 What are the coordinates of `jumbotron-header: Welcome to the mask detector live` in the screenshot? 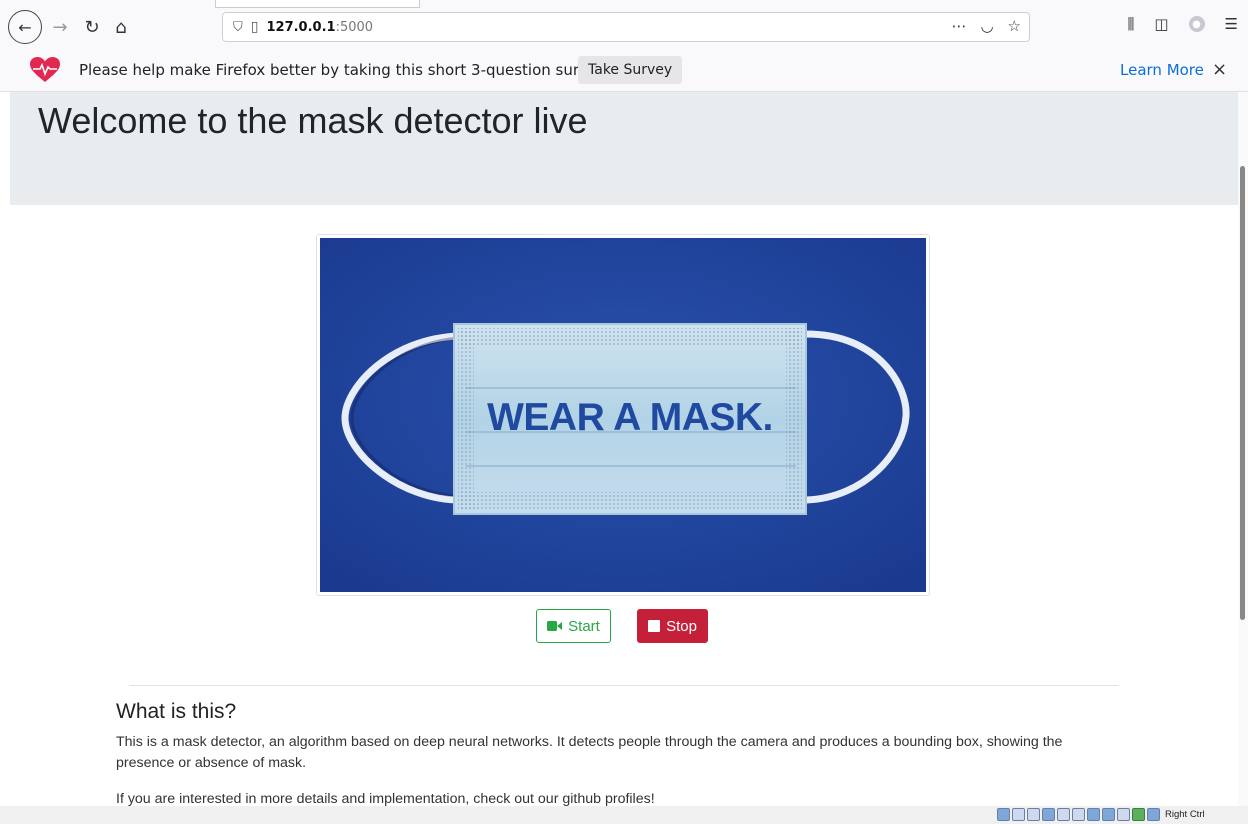 It's located at (624, 148).